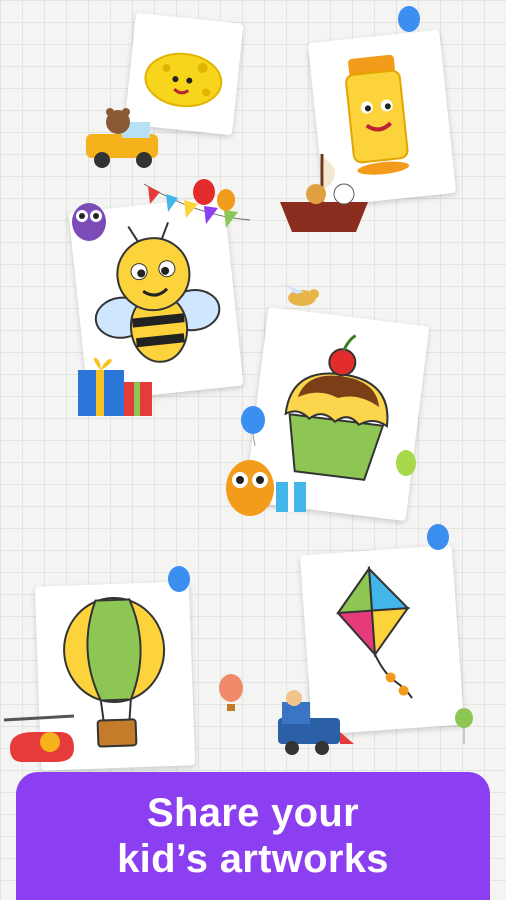  What do you see at coordinates (324, 193) in the screenshot?
I see `ship-sticker` at bounding box center [324, 193].